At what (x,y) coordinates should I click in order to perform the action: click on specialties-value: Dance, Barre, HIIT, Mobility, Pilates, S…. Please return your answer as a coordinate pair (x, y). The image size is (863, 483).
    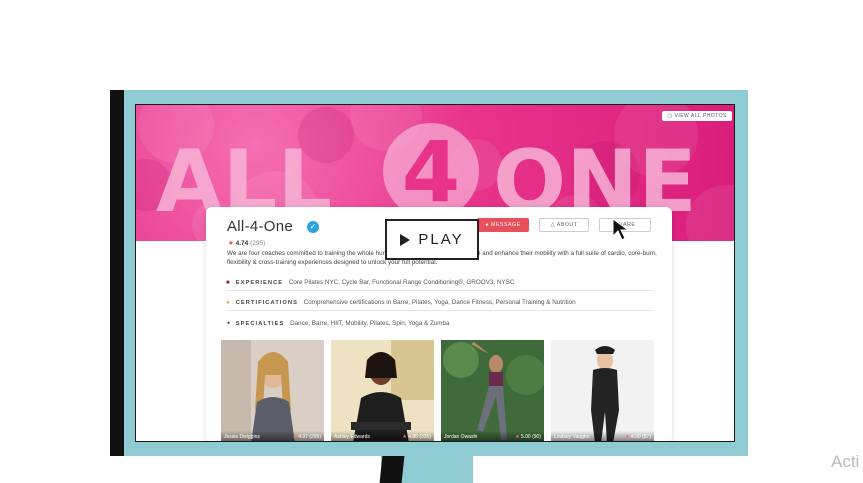
    Looking at the image, I should click on (370, 323).